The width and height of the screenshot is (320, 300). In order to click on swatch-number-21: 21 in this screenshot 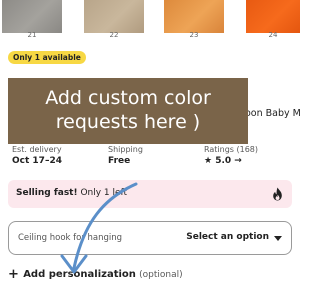, I will do `click(32, 35)`.